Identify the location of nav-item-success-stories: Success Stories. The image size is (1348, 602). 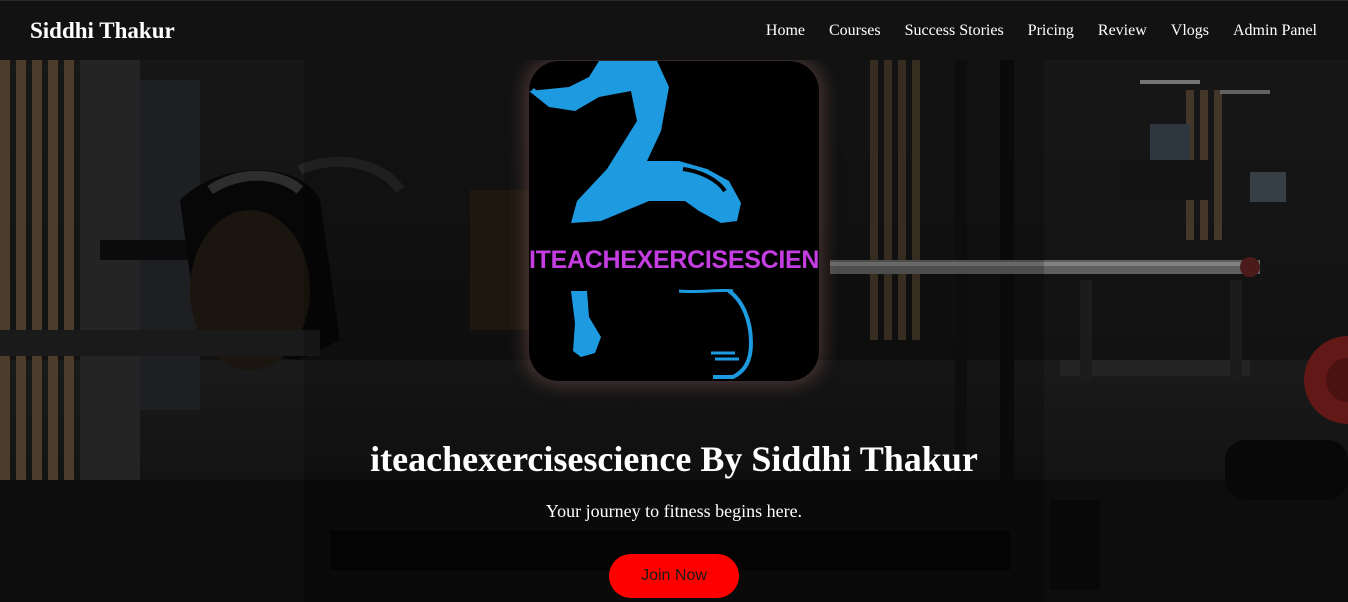
(954, 31).